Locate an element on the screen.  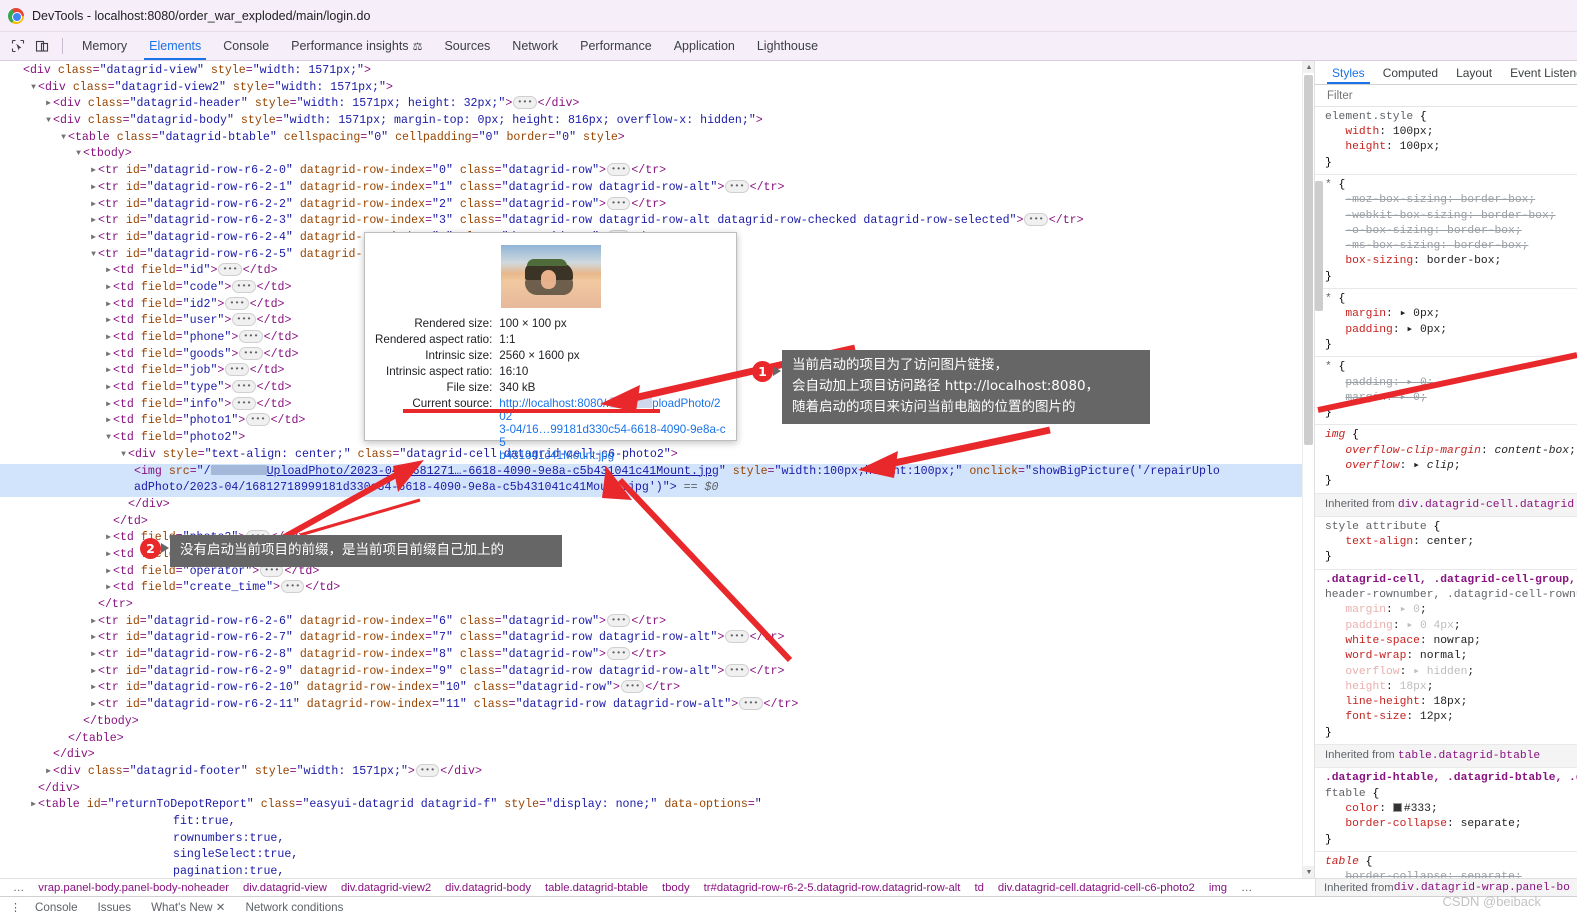
breadcrumb-item: vrap.panel-body.panel-body-noheader is located at coordinates (133, 888).